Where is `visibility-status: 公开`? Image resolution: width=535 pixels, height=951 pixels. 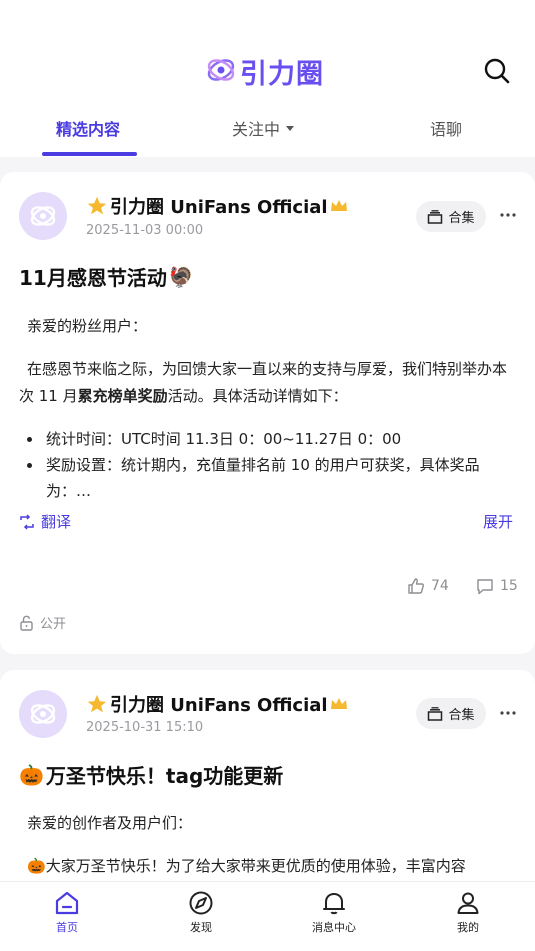
visibility-status: 公开 is located at coordinates (42, 622).